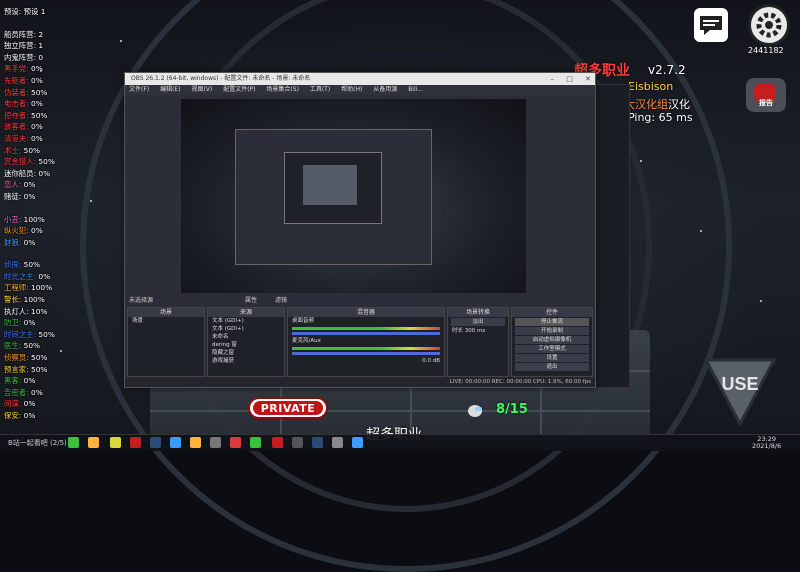 Image resolution: width=800 pixels, height=572 pixels. What do you see at coordinates (175, 442) in the screenshot?
I see `browser-icon` at bounding box center [175, 442].